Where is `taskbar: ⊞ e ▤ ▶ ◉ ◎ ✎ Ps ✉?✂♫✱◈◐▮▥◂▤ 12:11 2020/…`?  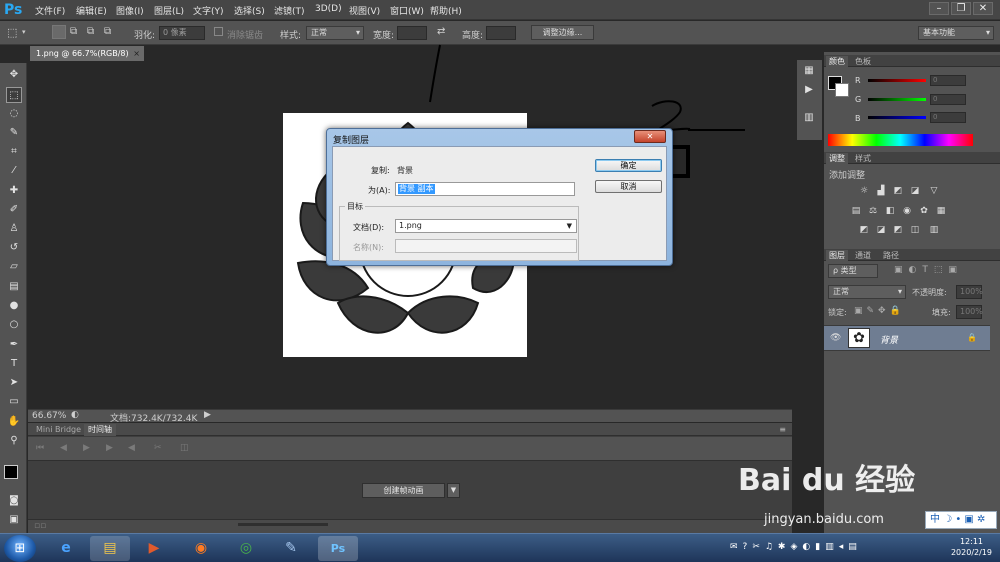
taskbar: ⊞ e ▤ ▶ ◉ ◎ ✎ Ps ✉?✂♫✱◈◐▮▥◂▤ 12:11 2020/… is located at coordinates (500, 547).